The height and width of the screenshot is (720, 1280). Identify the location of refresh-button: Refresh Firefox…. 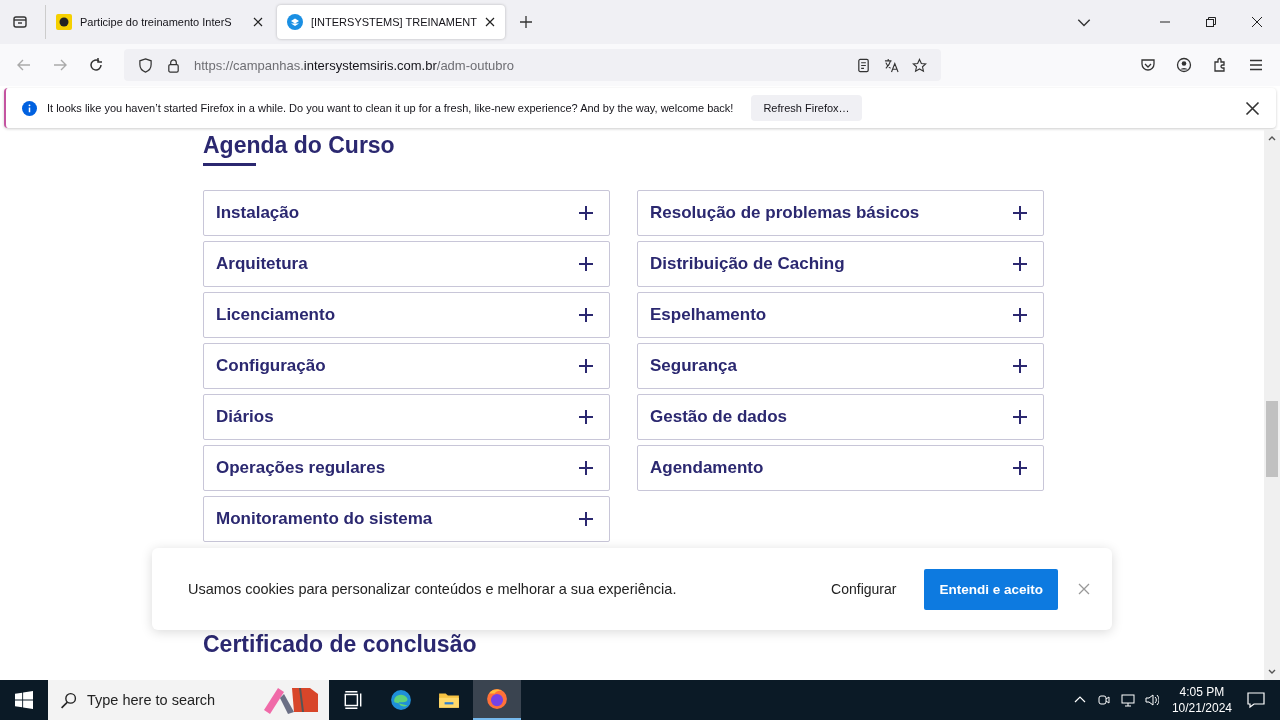
(806, 108).